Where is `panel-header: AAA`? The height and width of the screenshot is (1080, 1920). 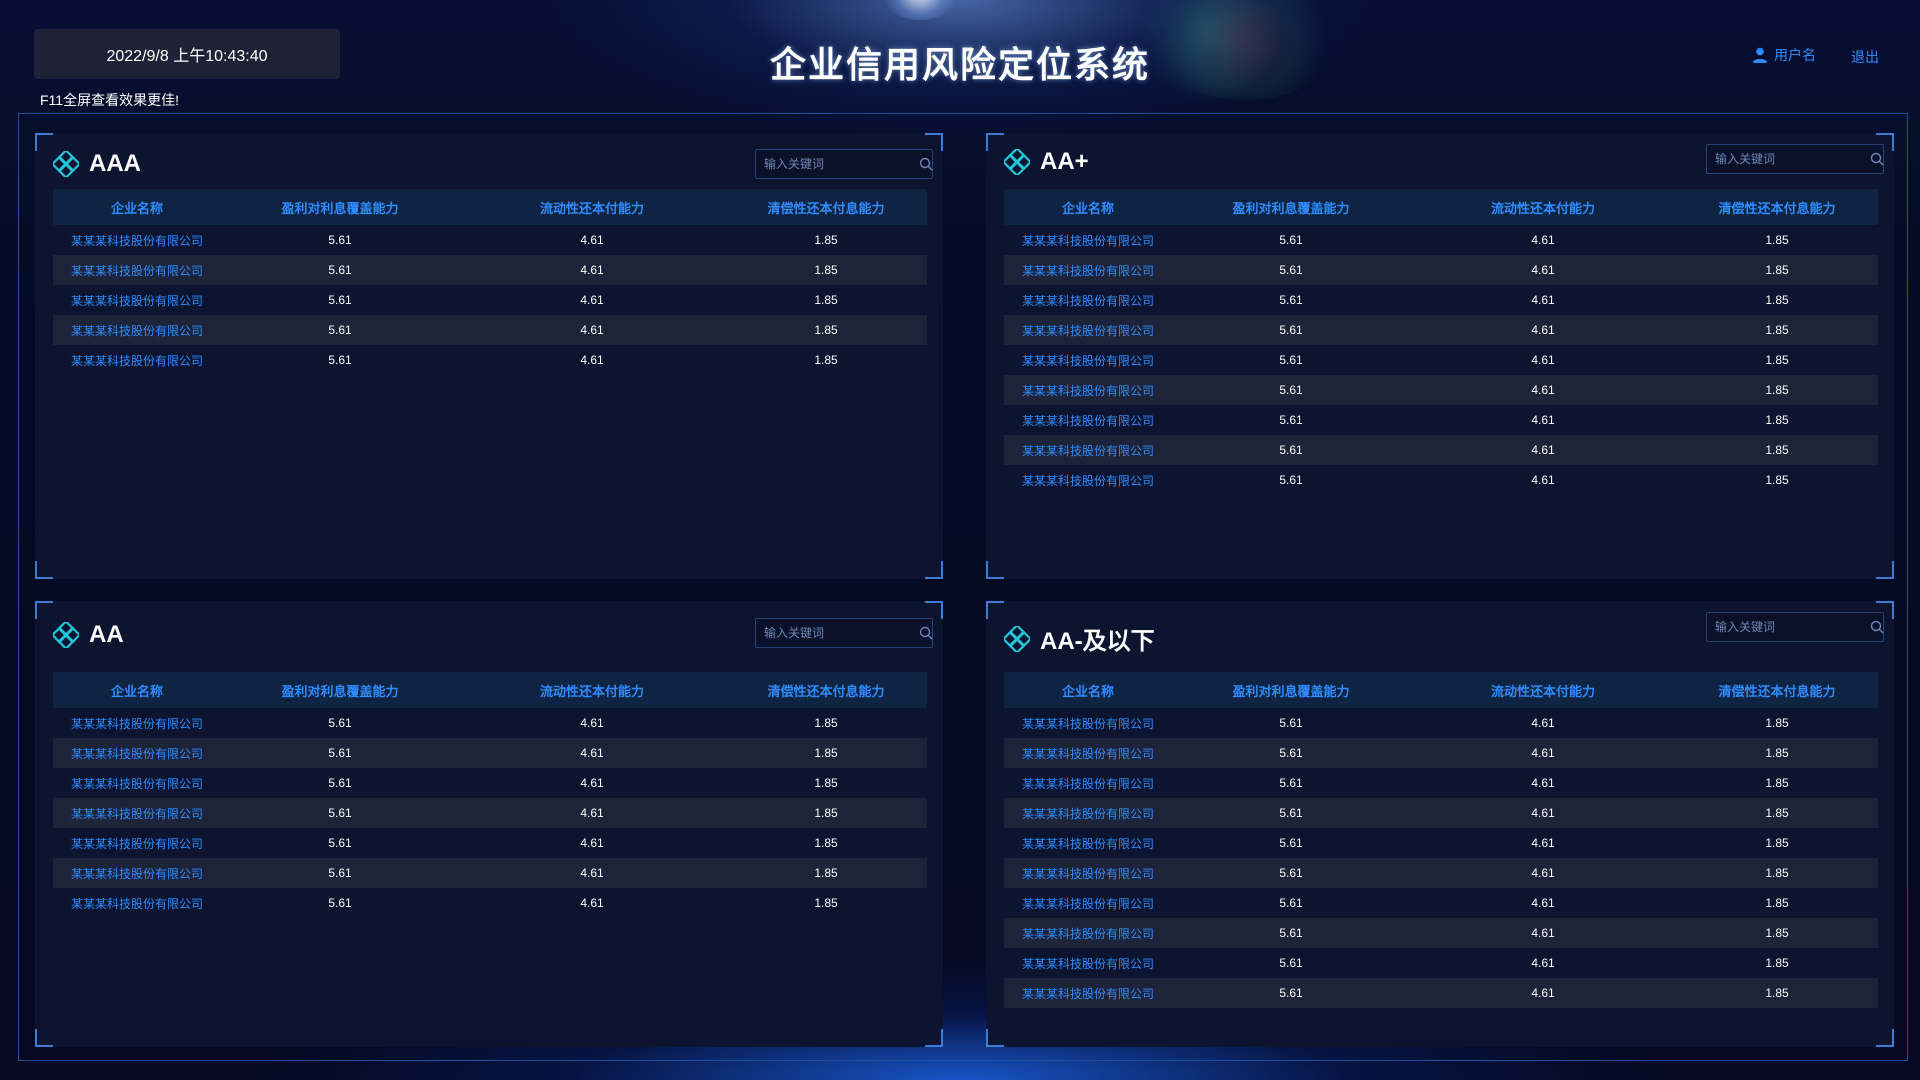
panel-header: AAA is located at coordinates (95, 164).